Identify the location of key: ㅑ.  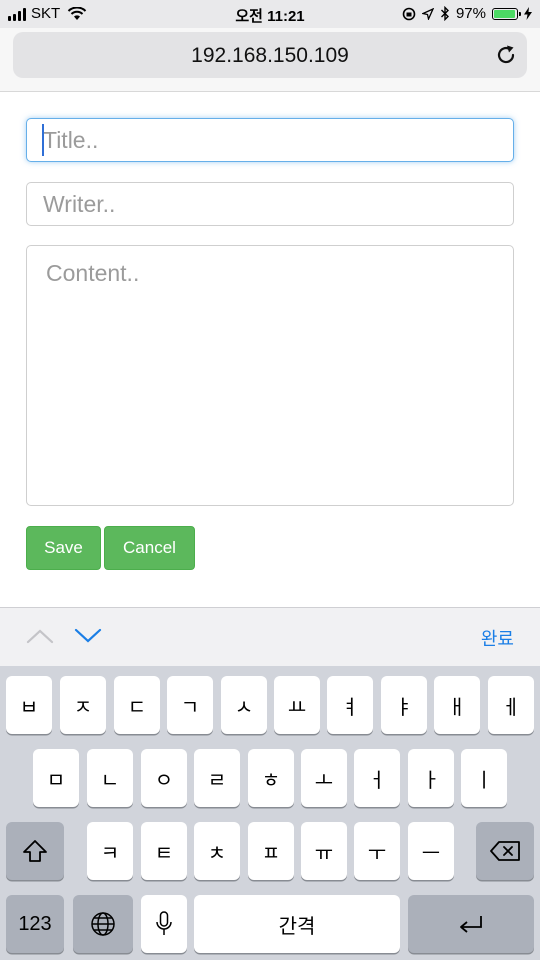
(404, 705).